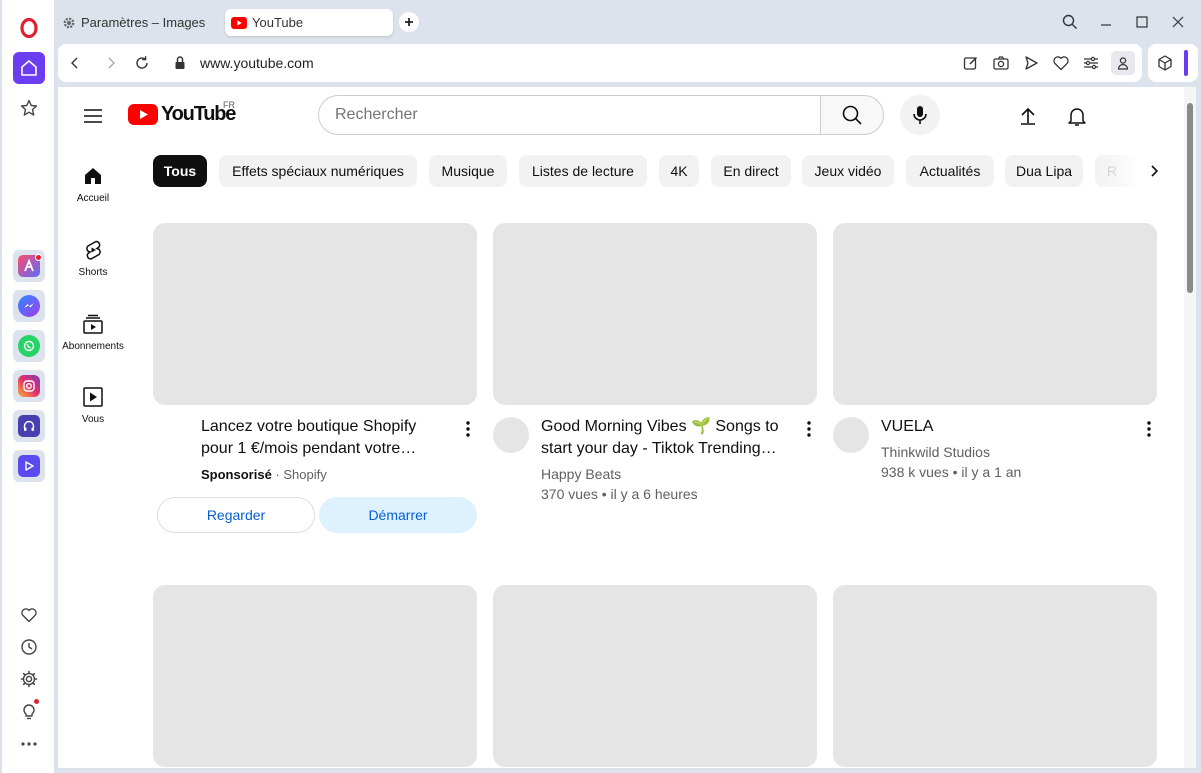 Image resolution: width=1201 pixels, height=773 pixels. What do you see at coordinates (264, 474) in the screenshot?
I see `ad-meta: Sponsorisé · Shopify` at bounding box center [264, 474].